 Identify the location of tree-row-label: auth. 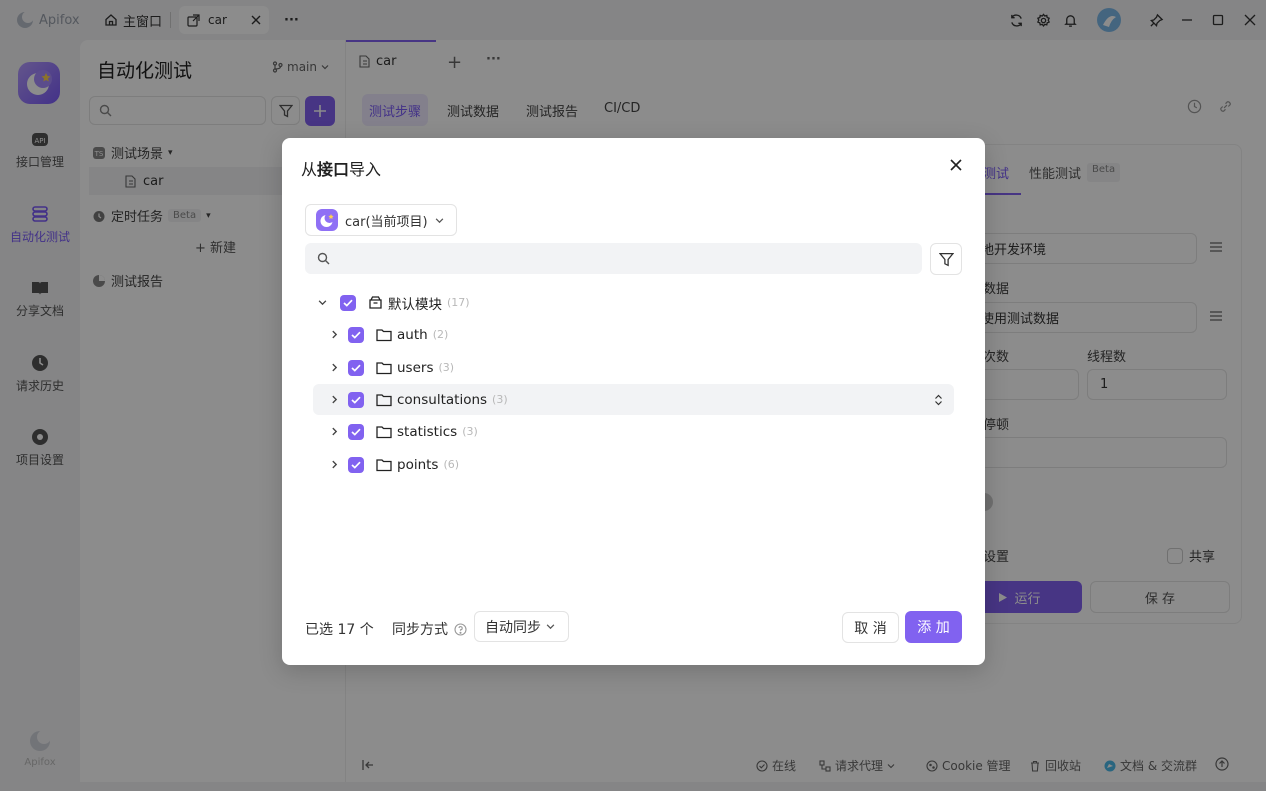
(412, 334).